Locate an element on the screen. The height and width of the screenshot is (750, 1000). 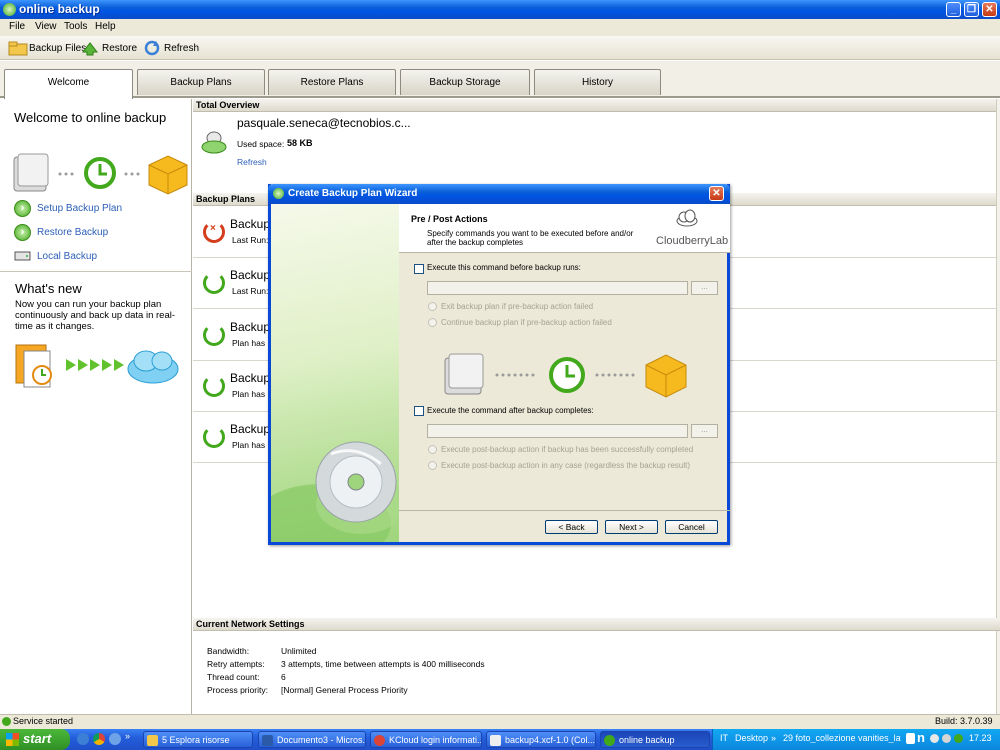
wizard-side-banner is located at coordinates (335, 373).